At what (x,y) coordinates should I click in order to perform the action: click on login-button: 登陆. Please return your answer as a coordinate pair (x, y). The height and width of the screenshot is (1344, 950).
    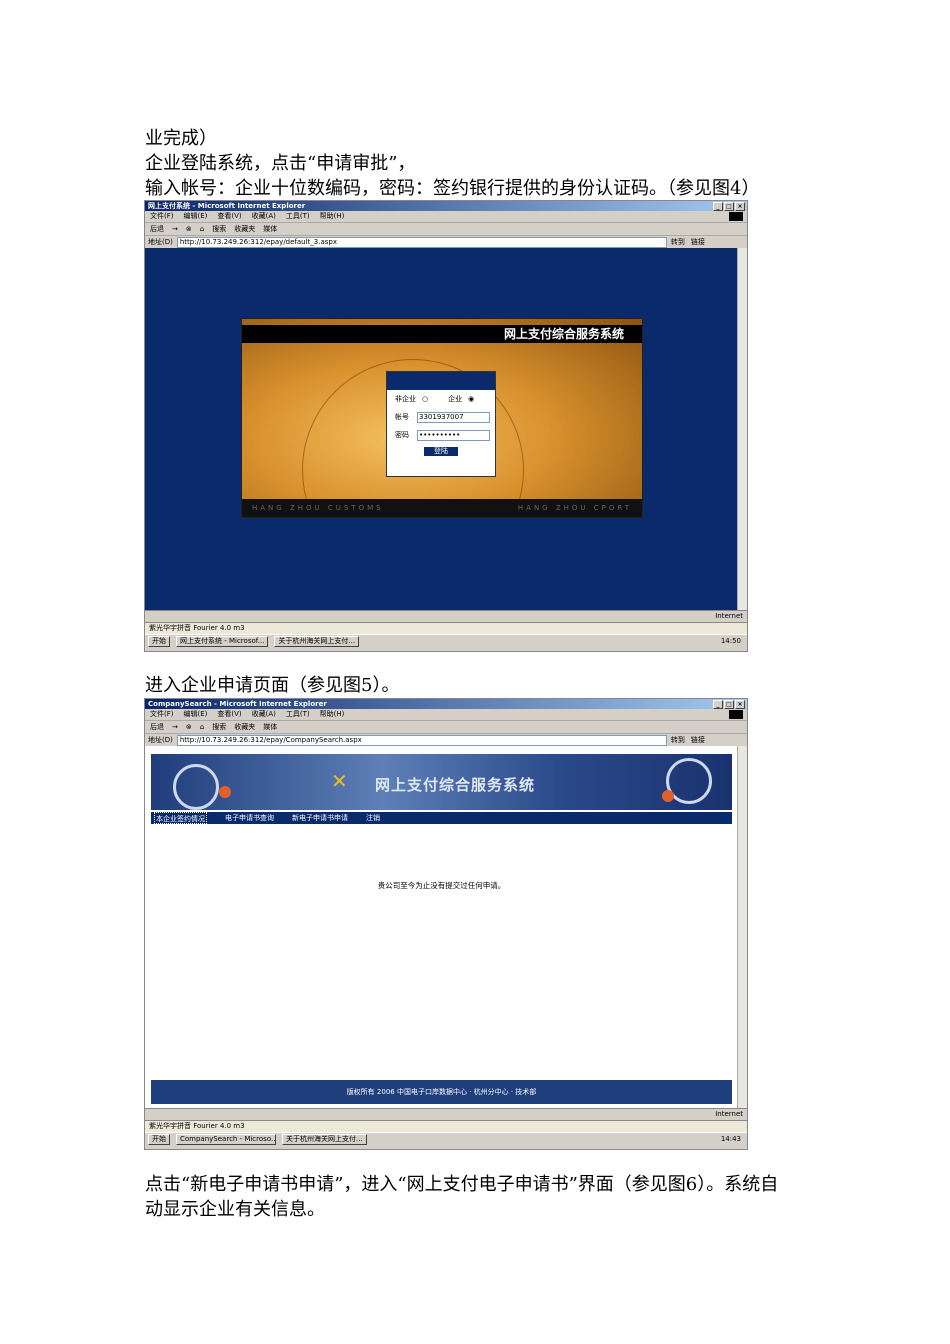
    Looking at the image, I should click on (441, 451).